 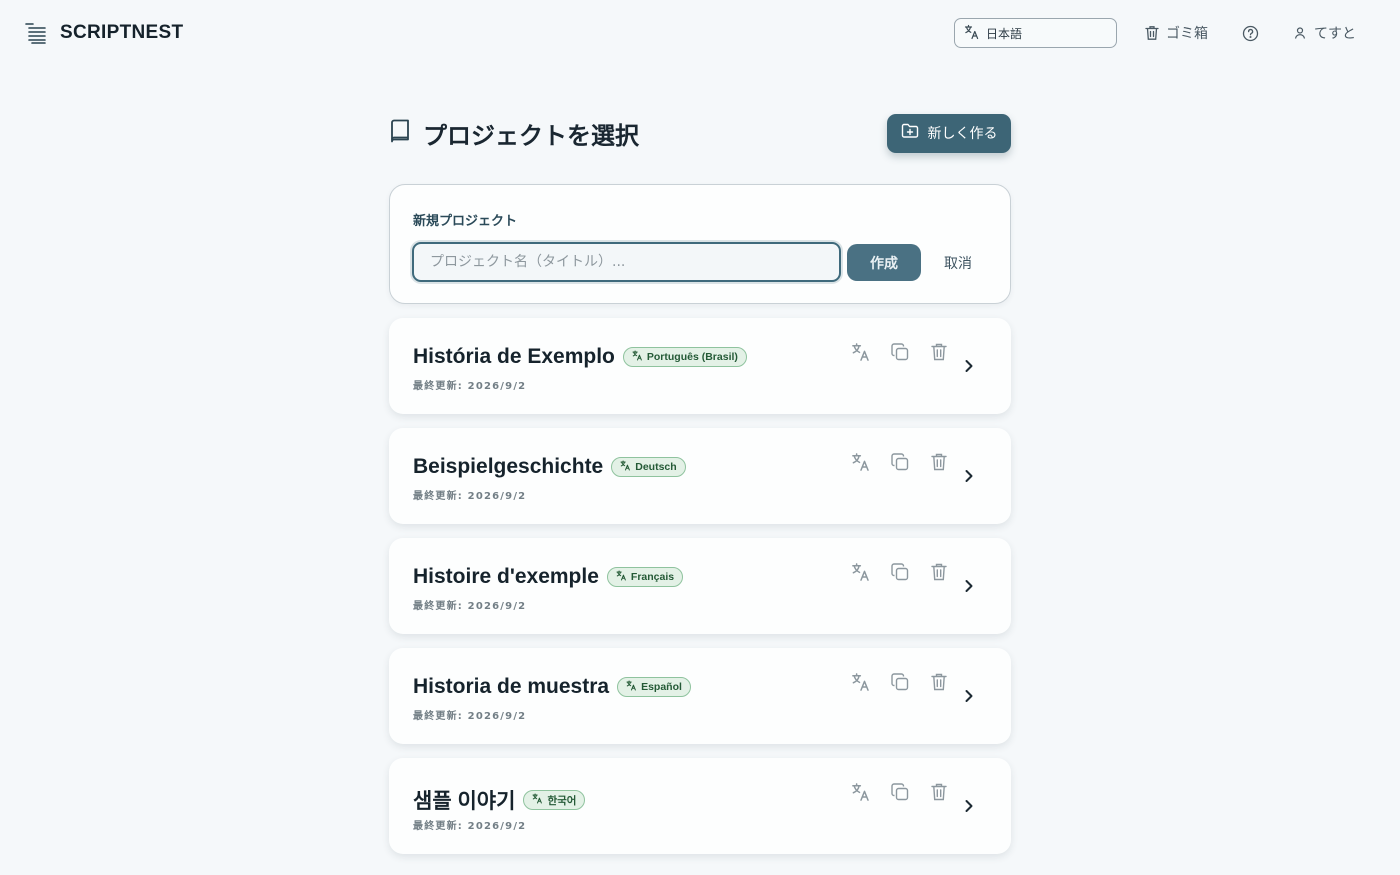 What do you see at coordinates (122, 32) in the screenshot?
I see `app-name: SCRIPTNEST` at bounding box center [122, 32].